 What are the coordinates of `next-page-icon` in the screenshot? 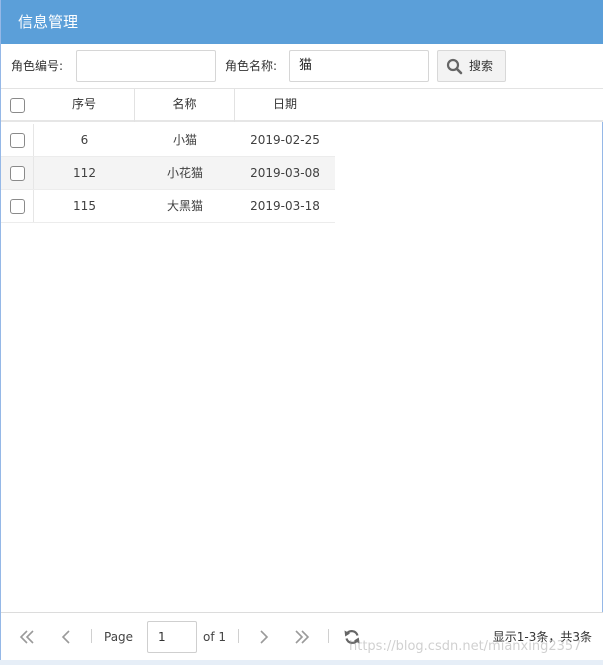 It's located at (263, 637).